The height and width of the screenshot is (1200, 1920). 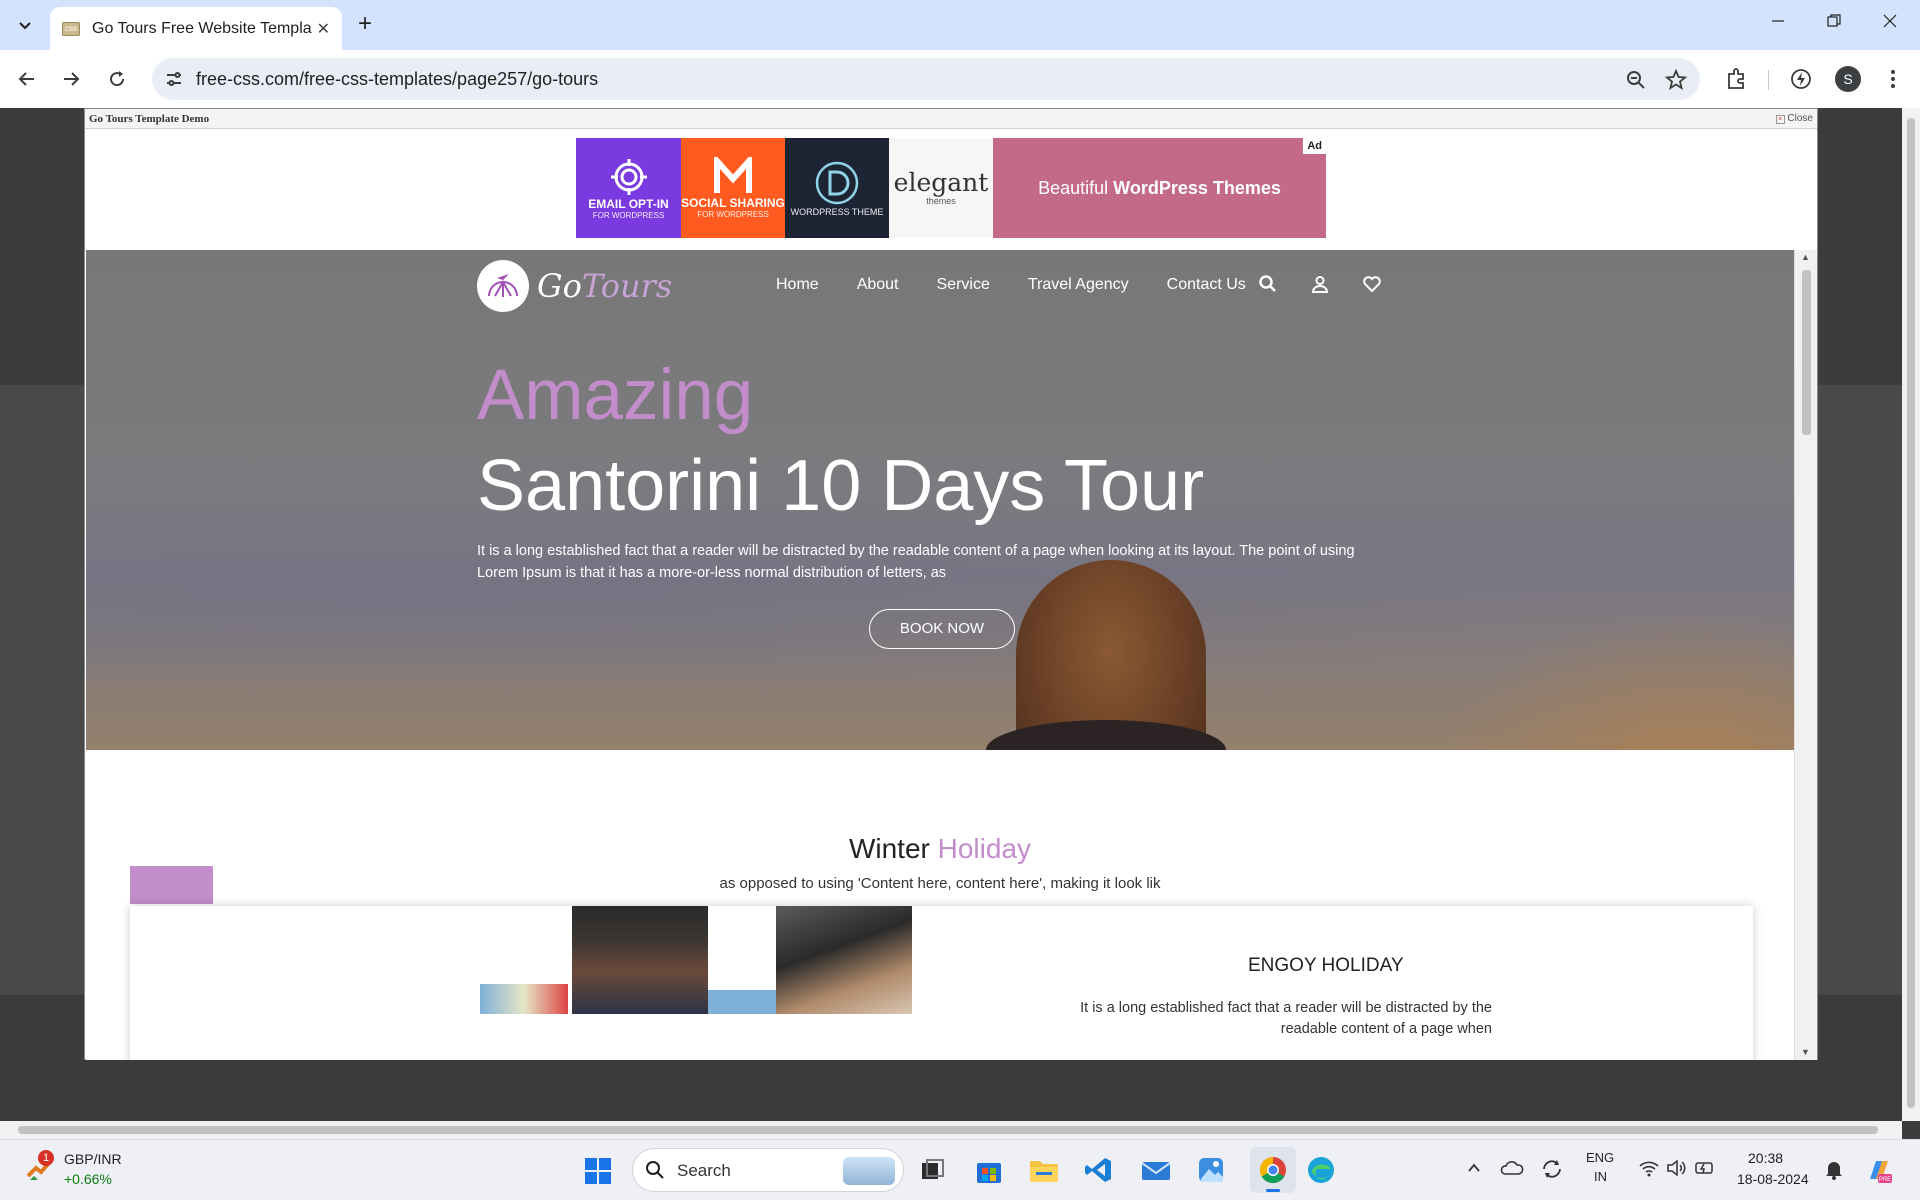 I want to click on svg-text: PRE, so click(x=1885, y=1180).